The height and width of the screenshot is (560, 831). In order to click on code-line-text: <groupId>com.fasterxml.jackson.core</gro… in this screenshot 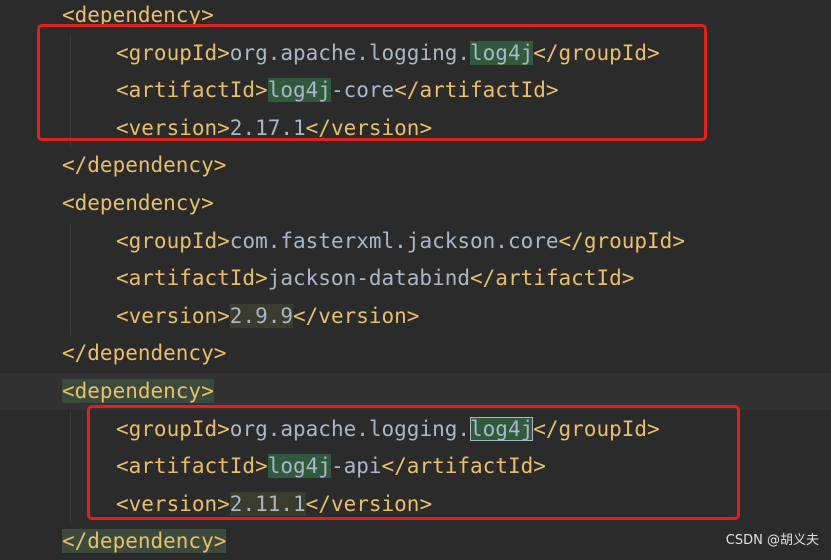, I will do `click(400, 241)`.